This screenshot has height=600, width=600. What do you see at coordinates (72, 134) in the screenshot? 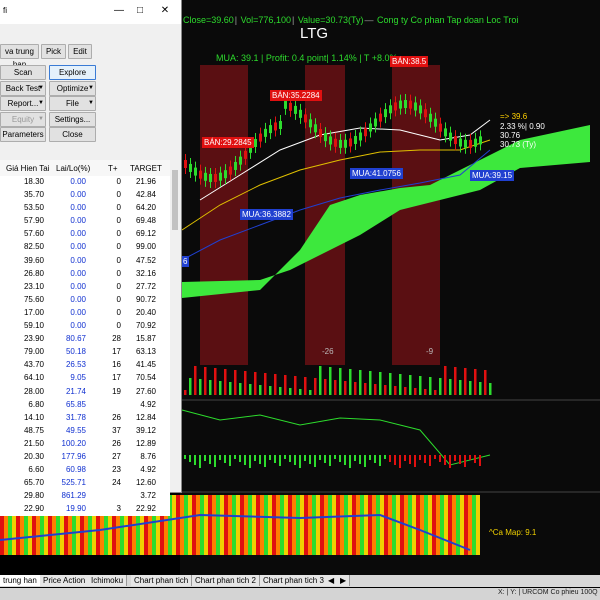
I see `close-button: Close` at bounding box center [72, 134].